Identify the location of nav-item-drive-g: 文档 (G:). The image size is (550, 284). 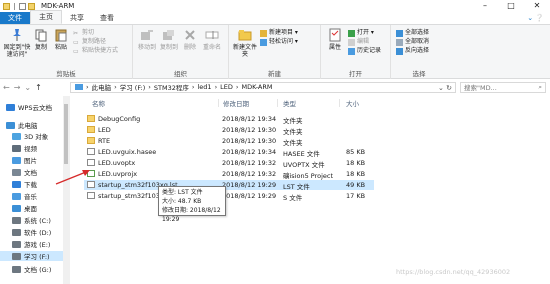
(31, 269).